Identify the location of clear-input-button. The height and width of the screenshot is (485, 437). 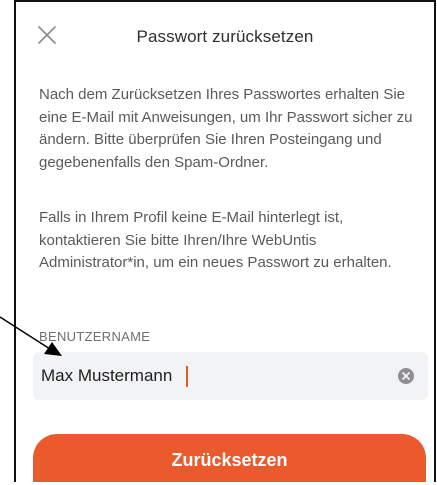
(406, 376).